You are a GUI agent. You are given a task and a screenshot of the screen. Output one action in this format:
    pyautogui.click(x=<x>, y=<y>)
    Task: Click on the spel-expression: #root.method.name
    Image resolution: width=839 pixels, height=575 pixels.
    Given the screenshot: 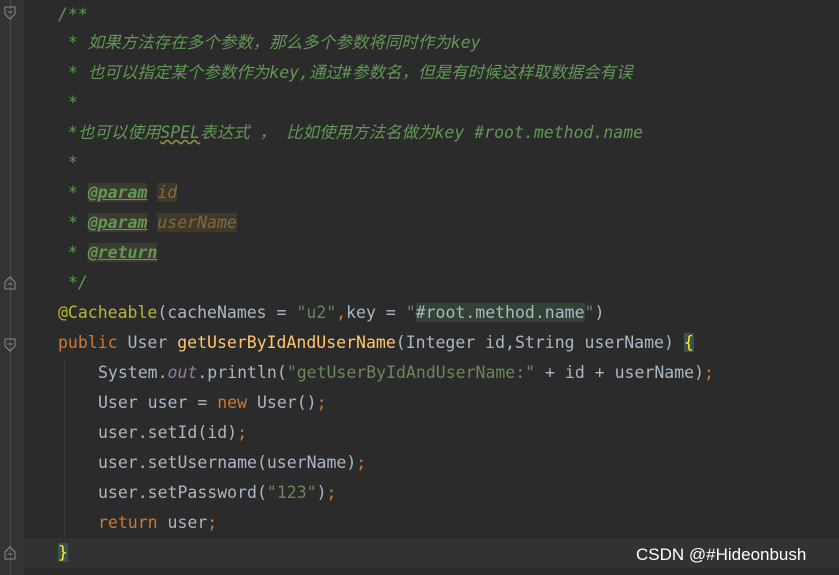 What is the action you would take?
    pyautogui.click(x=500, y=312)
    